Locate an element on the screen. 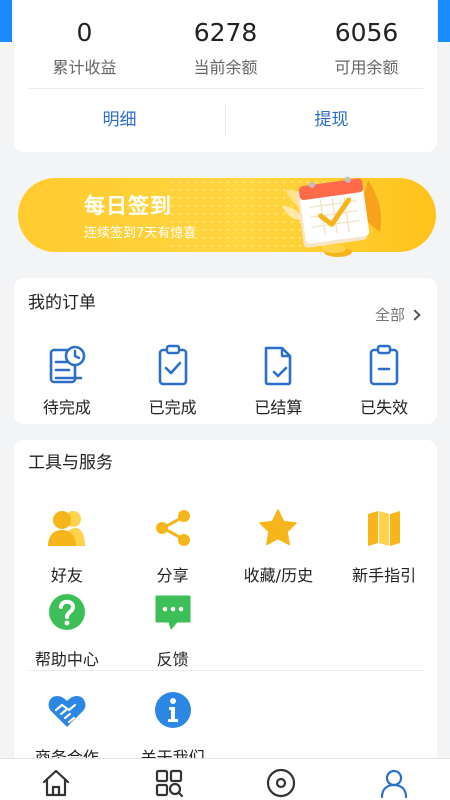  order-label: 待完成 is located at coordinates (66, 407).